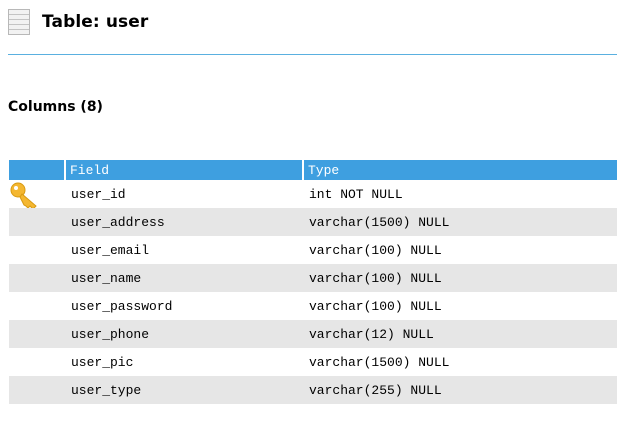  Describe the element at coordinates (23, 196) in the screenshot. I see `primary-key-icon` at that location.